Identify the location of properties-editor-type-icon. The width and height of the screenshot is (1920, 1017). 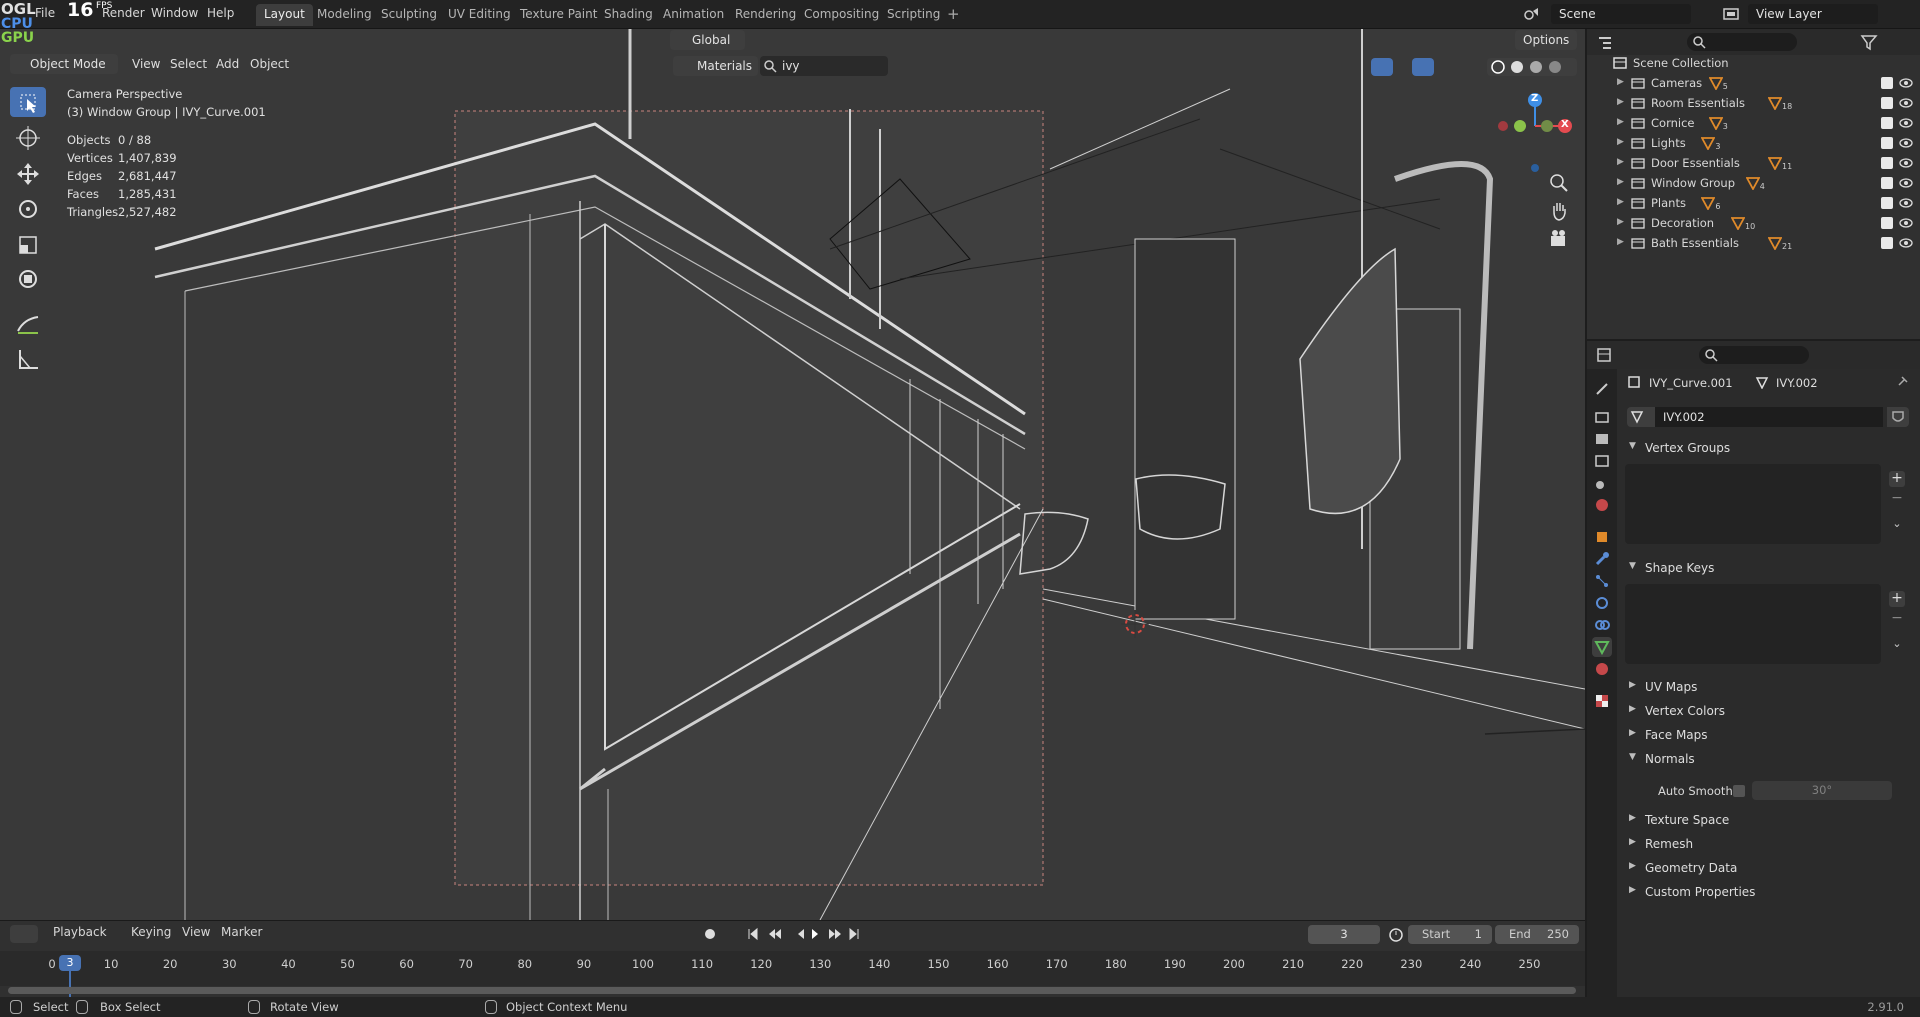
(1610, 355).